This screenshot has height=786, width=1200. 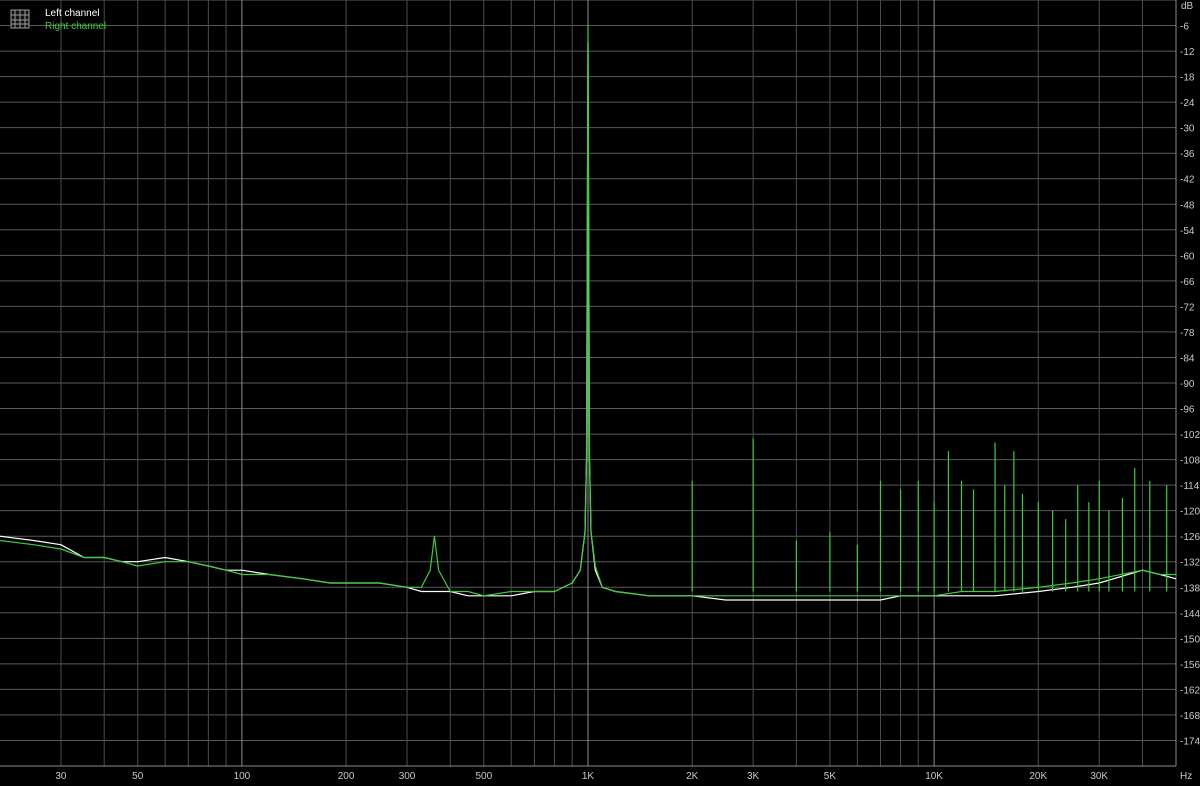 What do you see at coordinates (61, 776) in the screenshot?
I see `x-tick-label: 30` at bounding box center [61, 776].